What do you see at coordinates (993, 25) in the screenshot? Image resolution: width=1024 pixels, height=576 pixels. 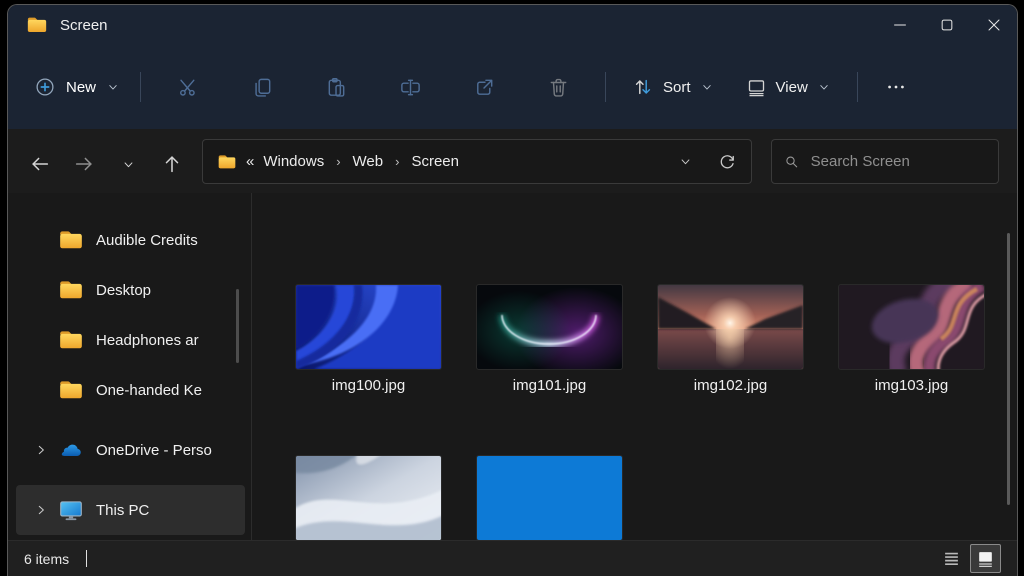 I see `close-button` at bounding box center [993, 25].